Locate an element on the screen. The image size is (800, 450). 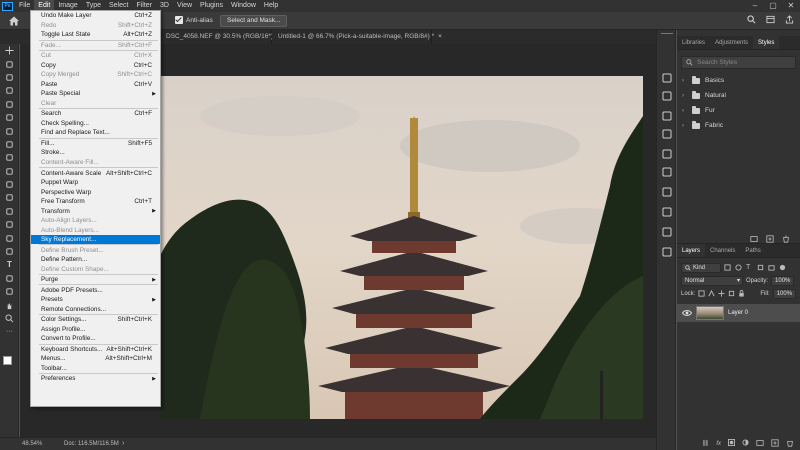
filter-shape-icon is located at coordinates (761, 268).